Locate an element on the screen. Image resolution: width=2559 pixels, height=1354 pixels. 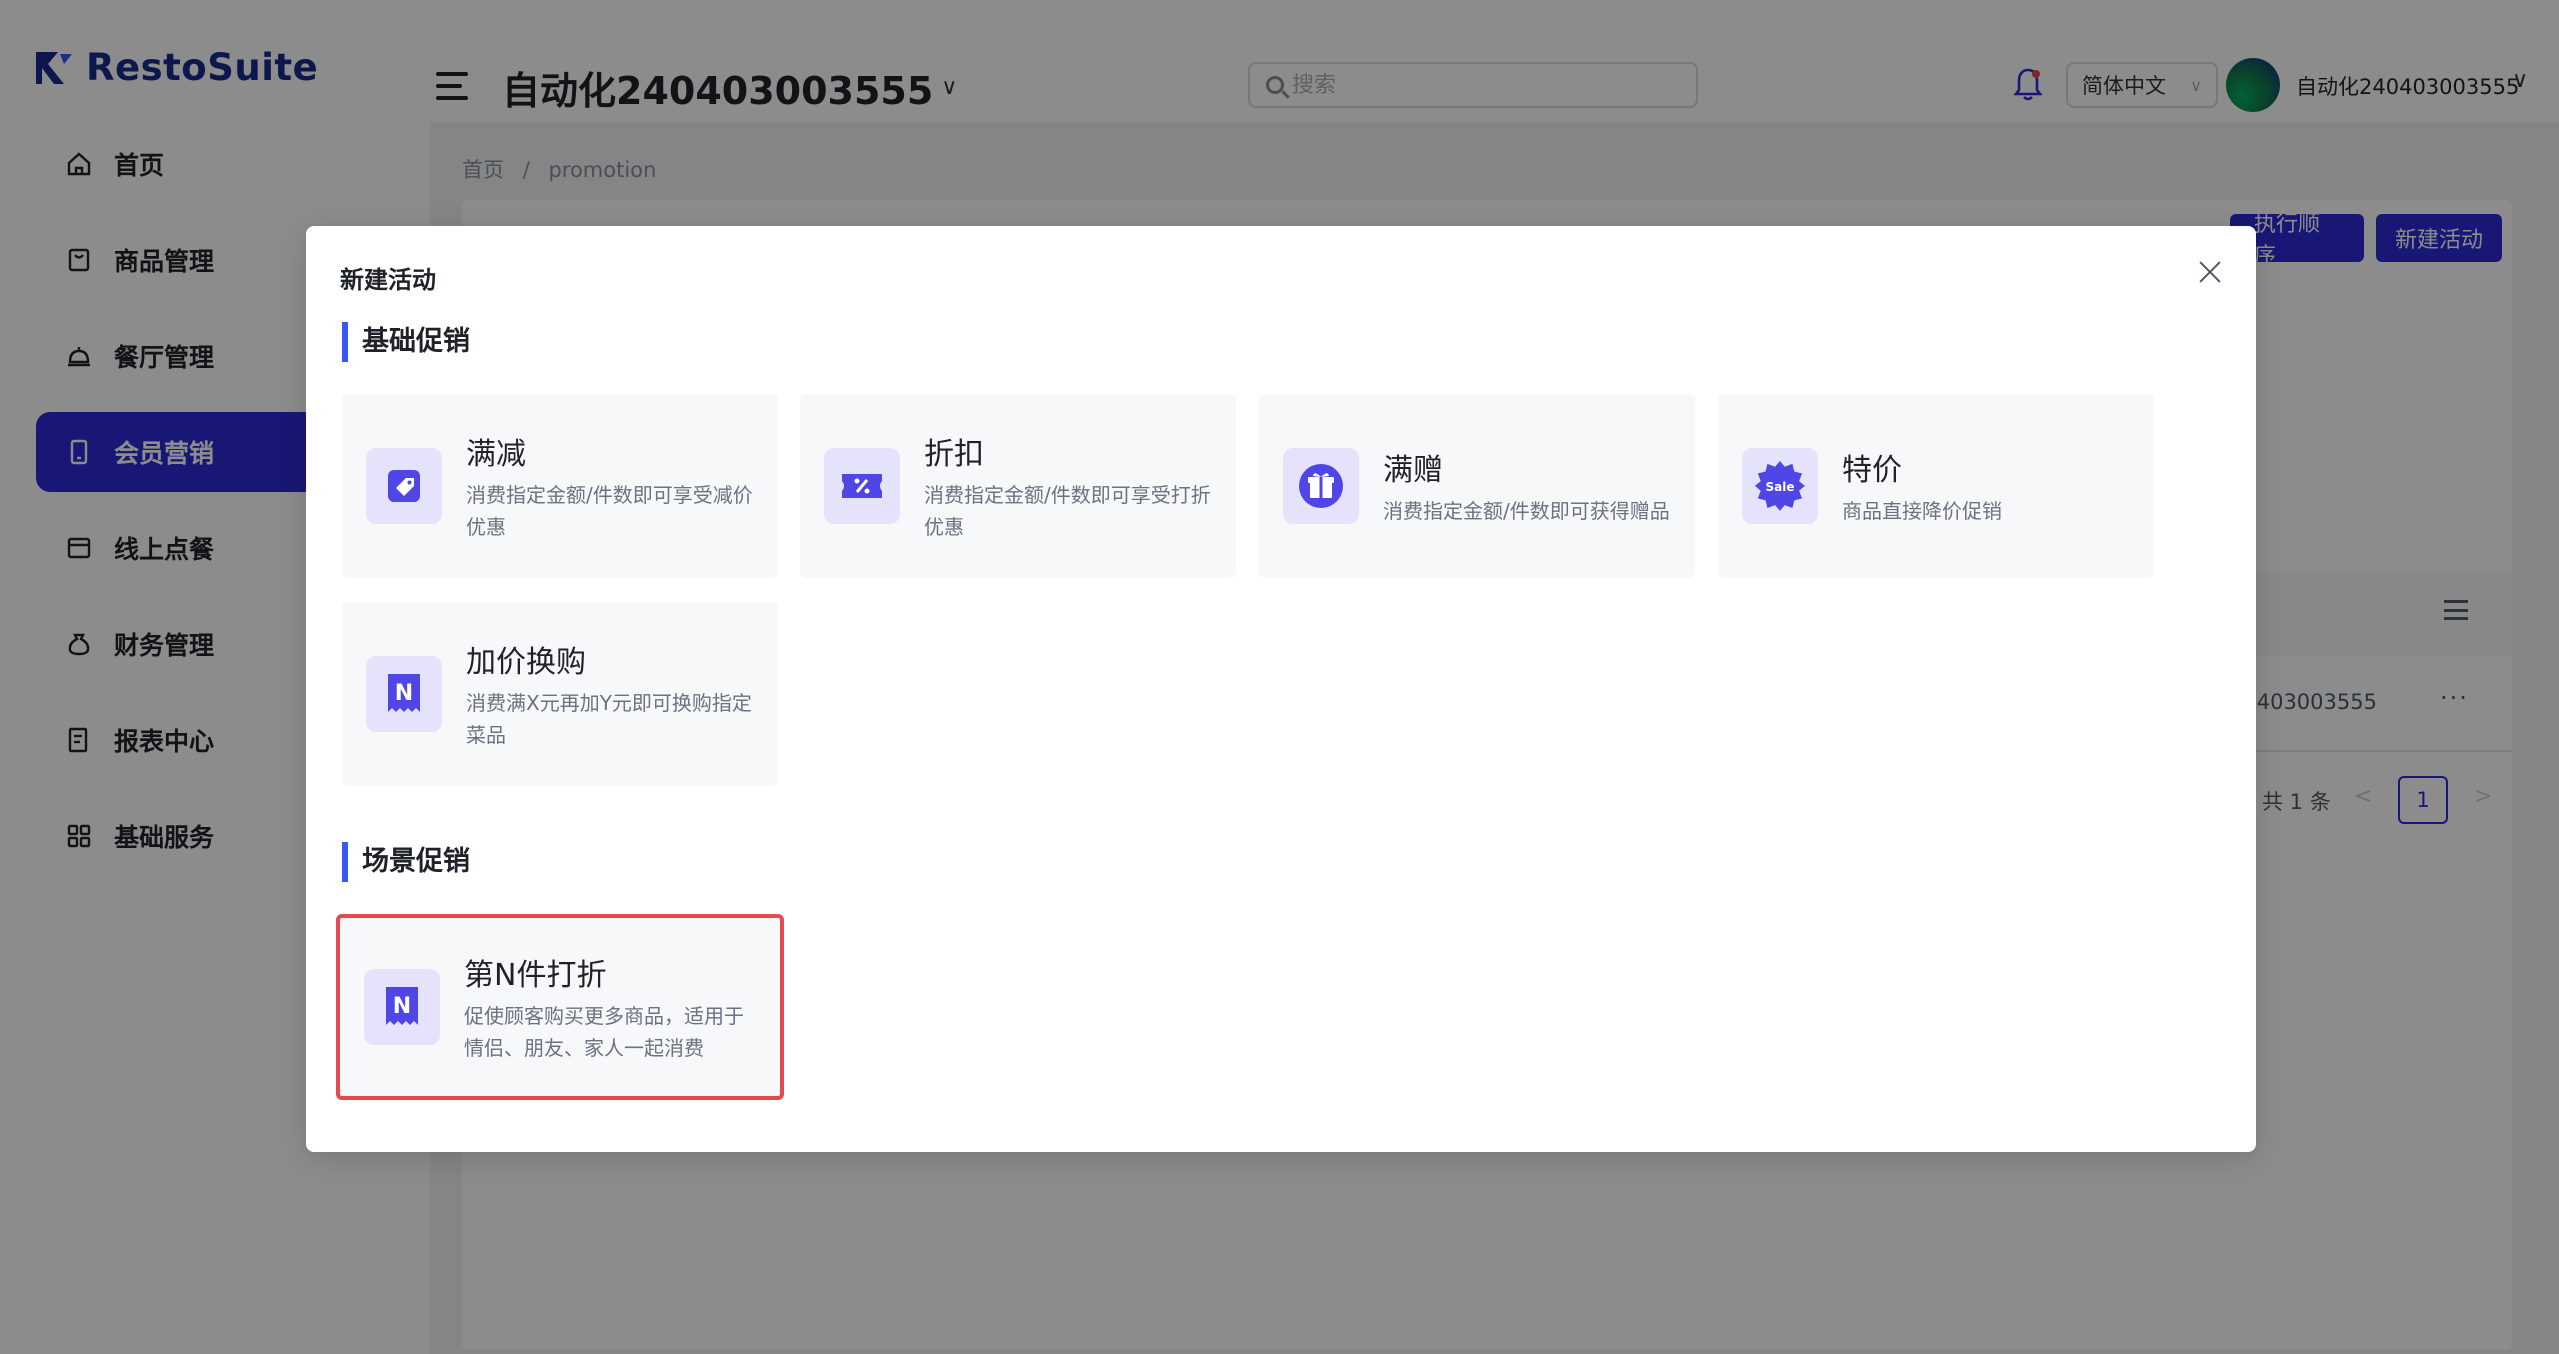
promo-card-full-reduction: 满减 消费指定金额/件数即可享受减价优惠 is located at coordinates (560, 486).